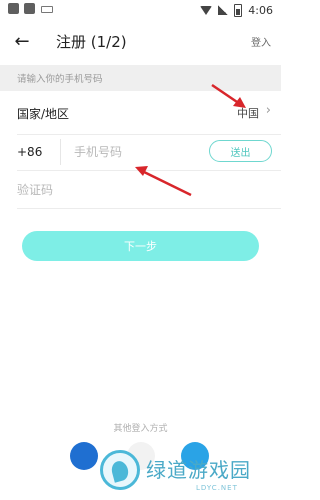 This screenshot has width=320, height=500. I want to click on status-icons: 4:06, so click(236, 10).